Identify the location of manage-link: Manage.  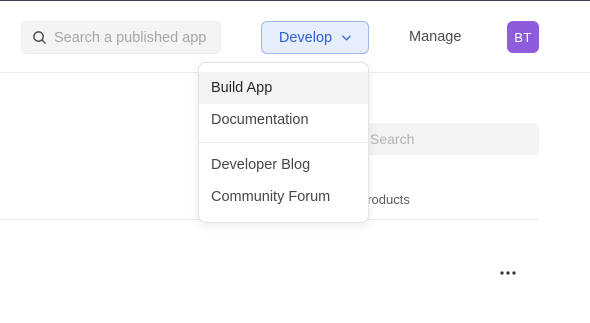
(435, 37).